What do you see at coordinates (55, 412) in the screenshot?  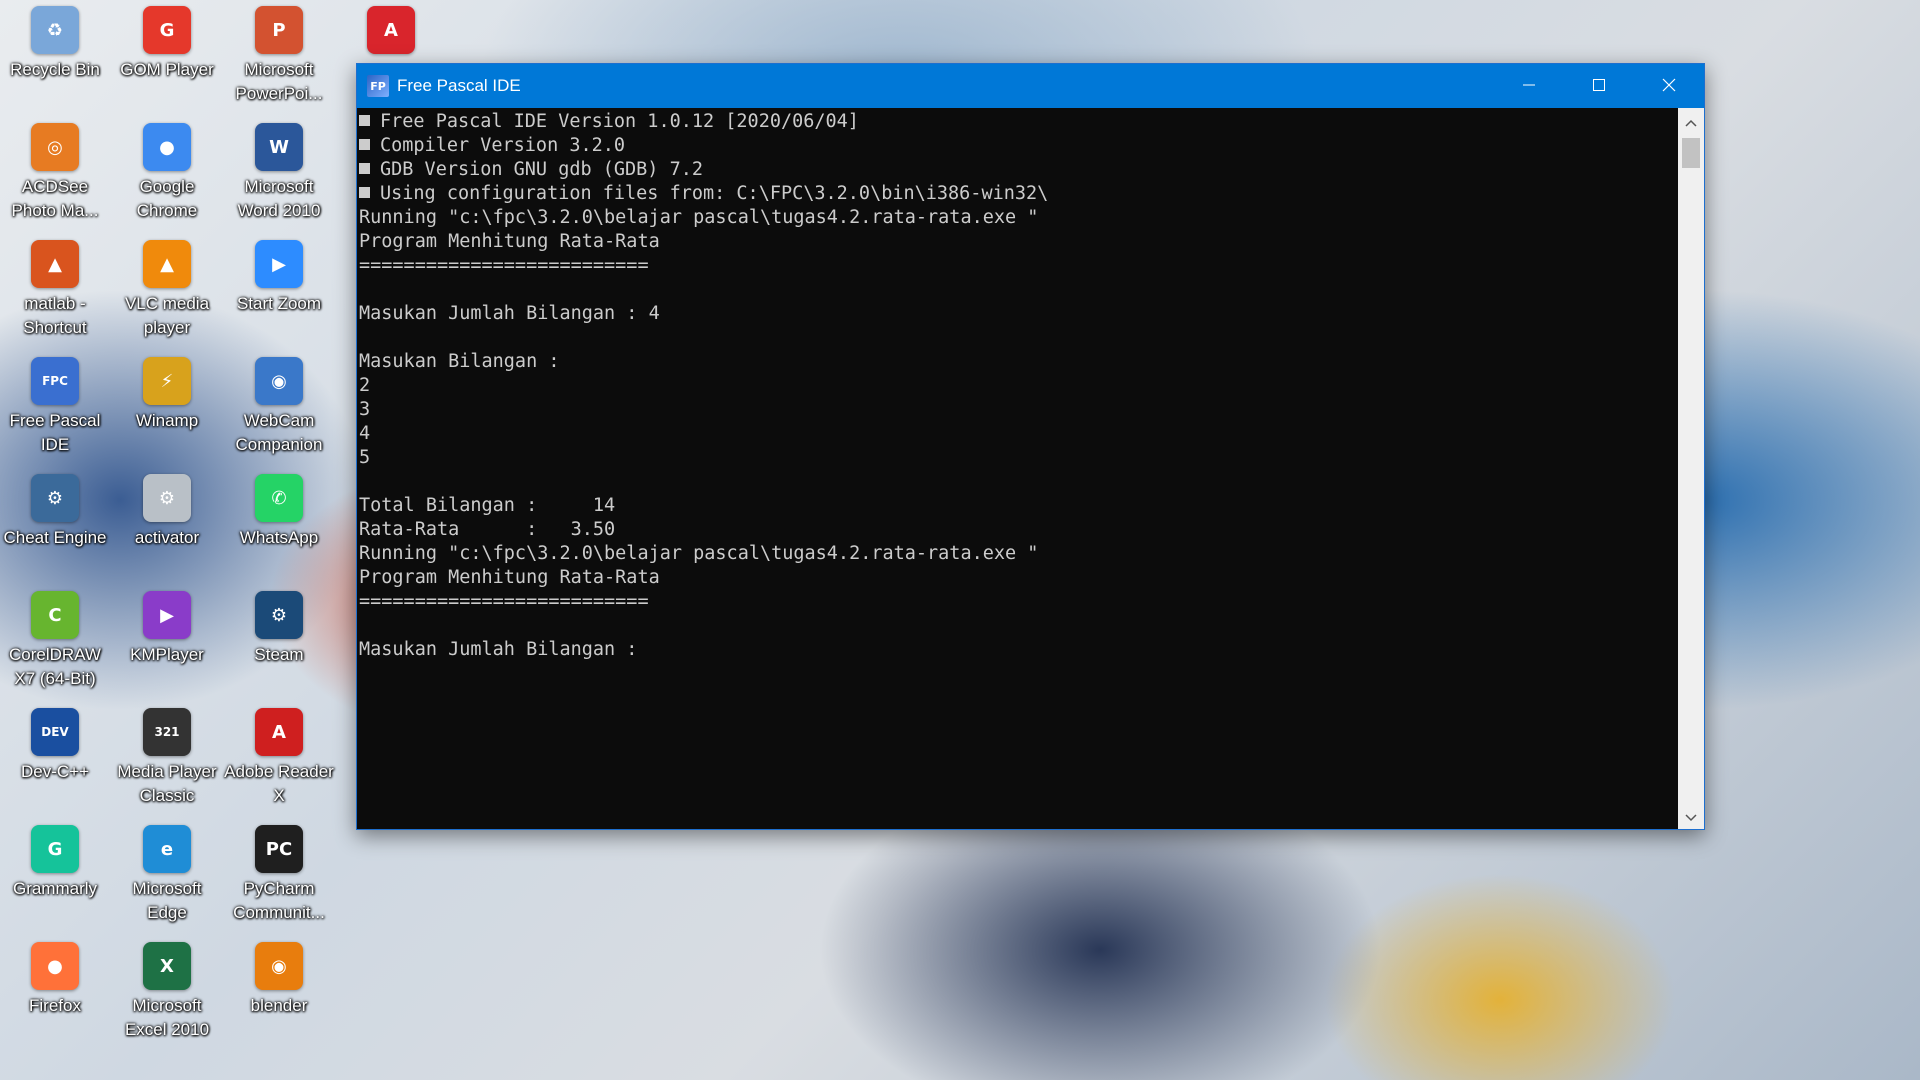 I see `desktop-icon-free-pascal-ide: FPC Free Pascal IDE` at bounding box center [55, 412].